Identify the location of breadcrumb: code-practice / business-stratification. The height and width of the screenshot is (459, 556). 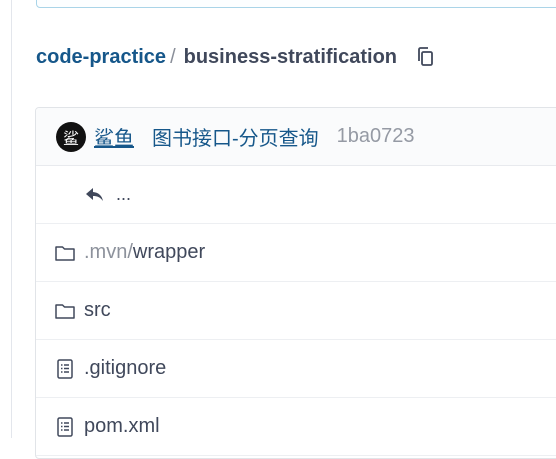
(236, 57).